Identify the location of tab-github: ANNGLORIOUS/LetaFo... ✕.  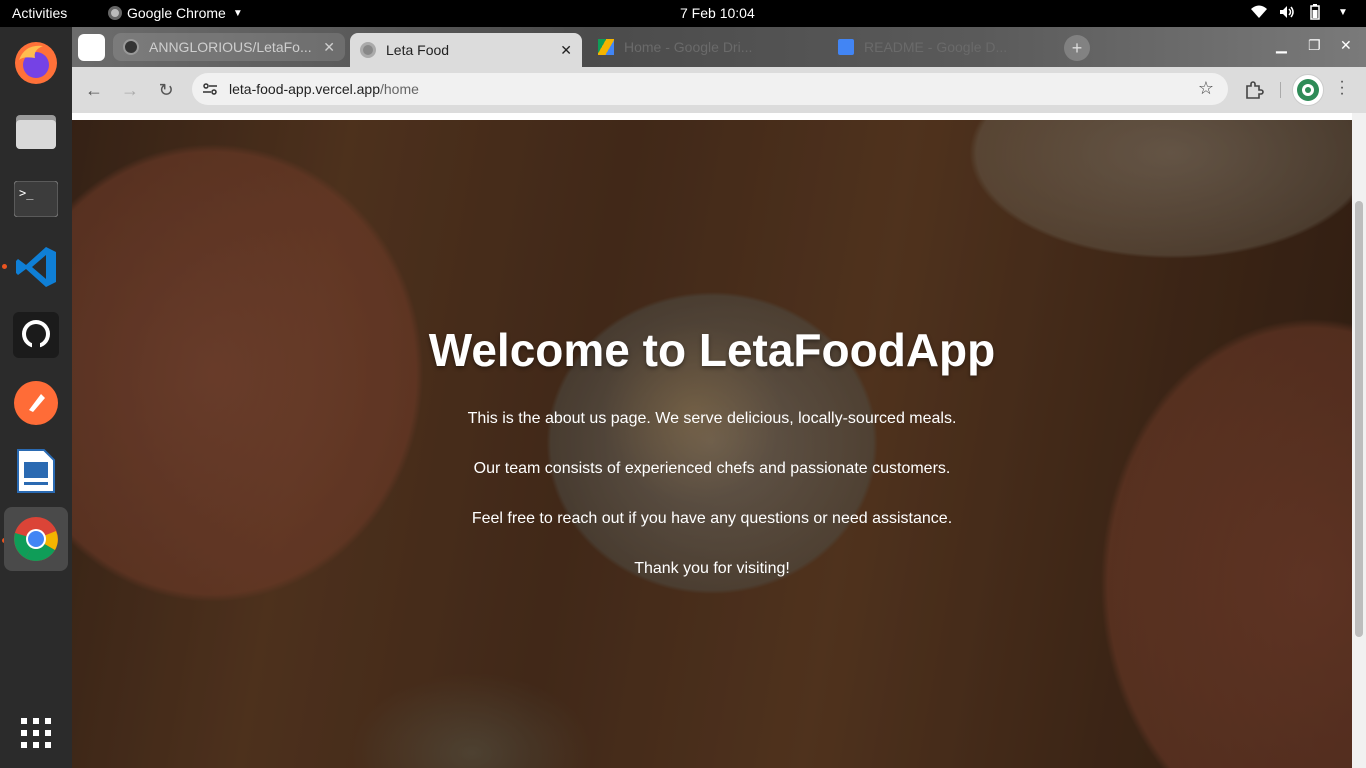
(229, 47).